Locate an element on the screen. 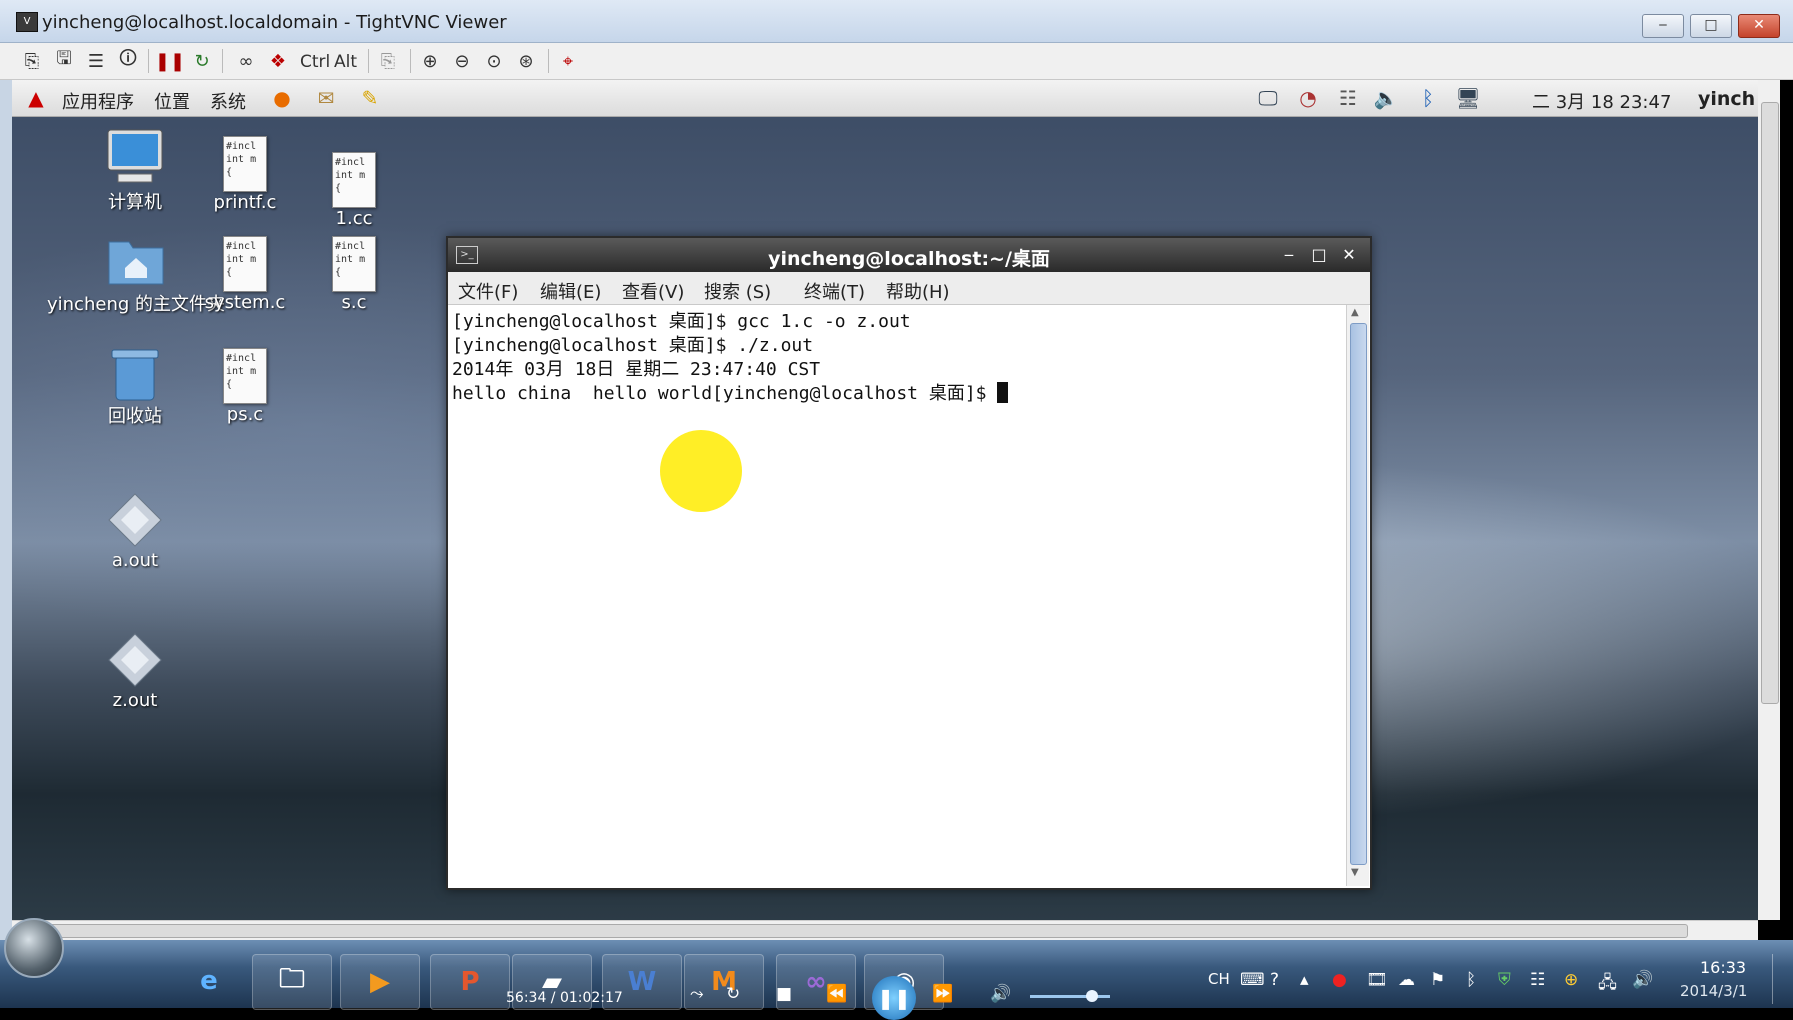 The image size is (1793, 1020). display-icon: 🖥 is located at coordinates (1468, 98).